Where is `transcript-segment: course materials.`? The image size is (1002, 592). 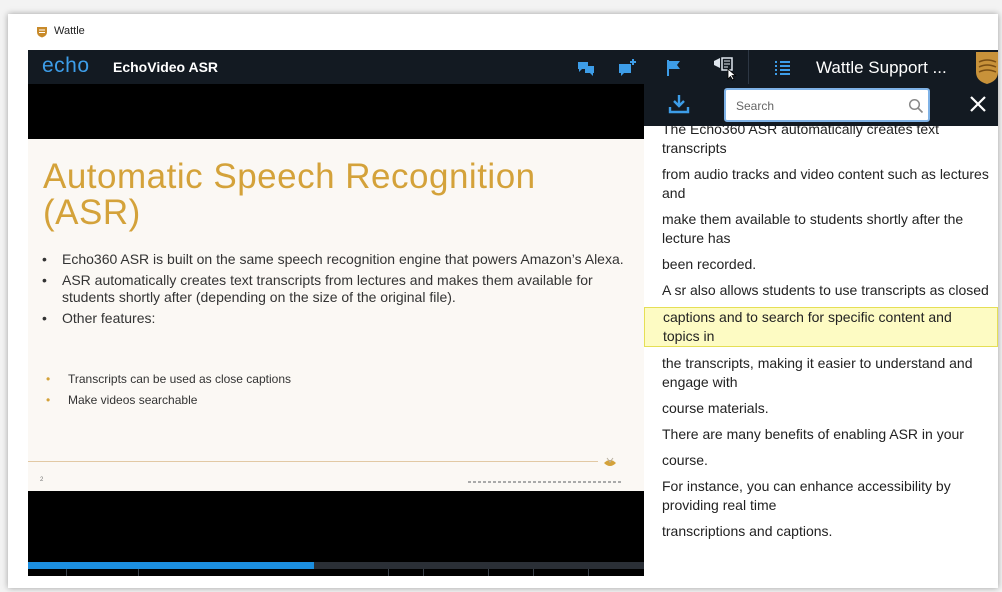 transcript-segment: course materials. is located at coordinates (821, 408).